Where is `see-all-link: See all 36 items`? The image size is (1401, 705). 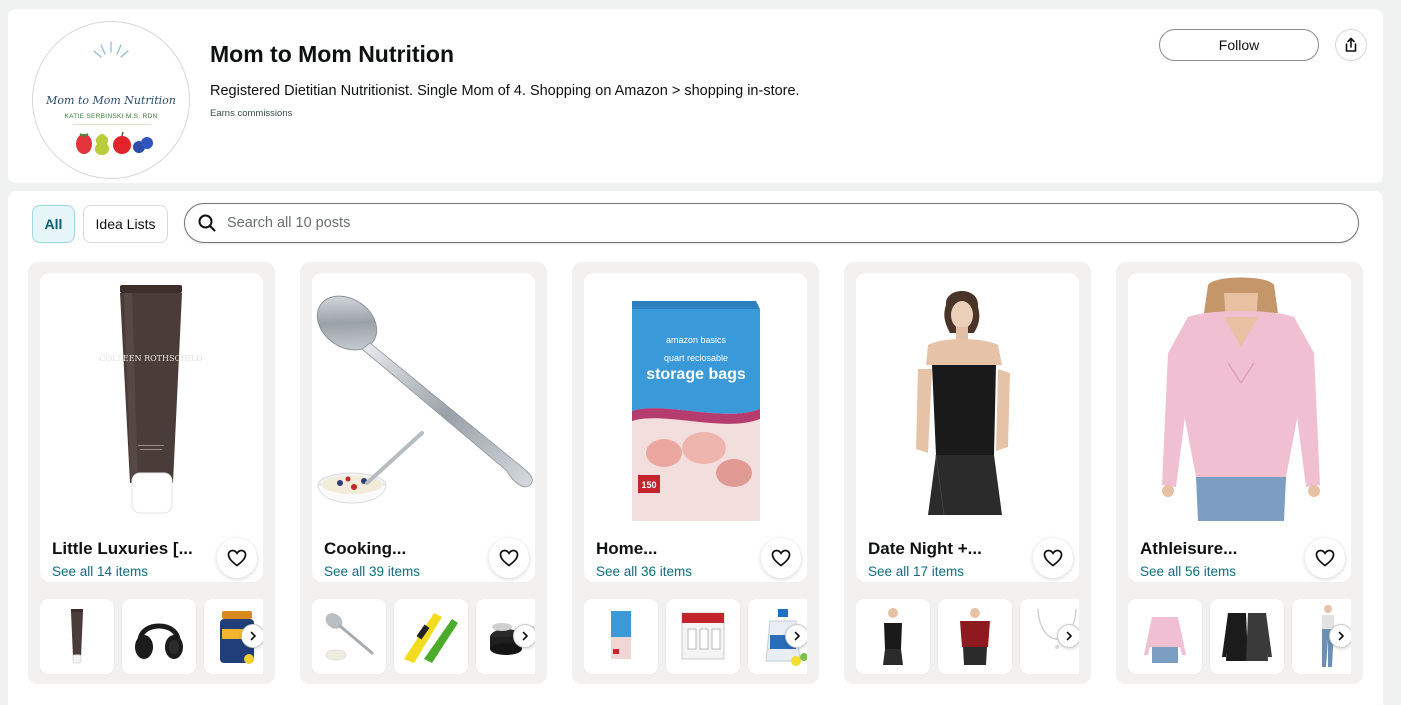 see-all-link: See all 36 items is located at coordinates (644, 571).